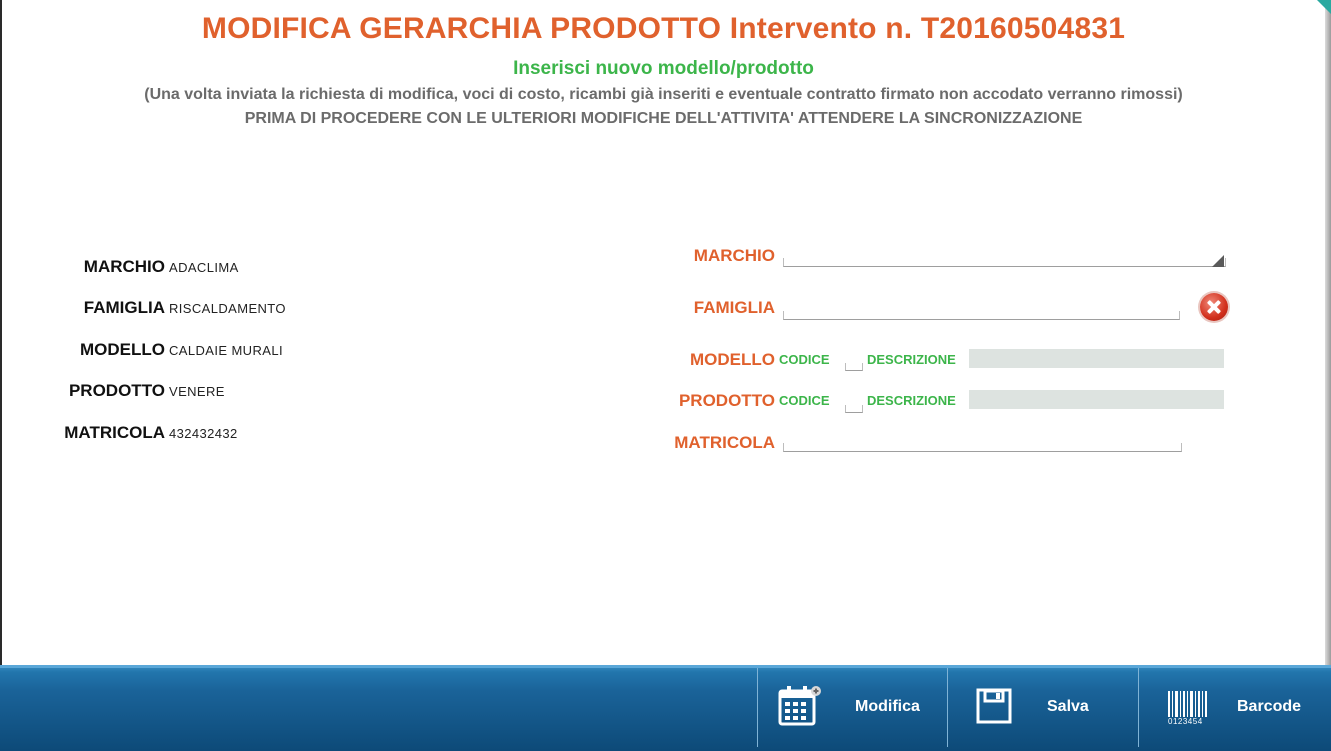 Image resolution: width=1331 pixels, height=751 pixels. I want to click on bottom-toolbar: Modifica Salva 0123454 Barcode, so click(665, 708).